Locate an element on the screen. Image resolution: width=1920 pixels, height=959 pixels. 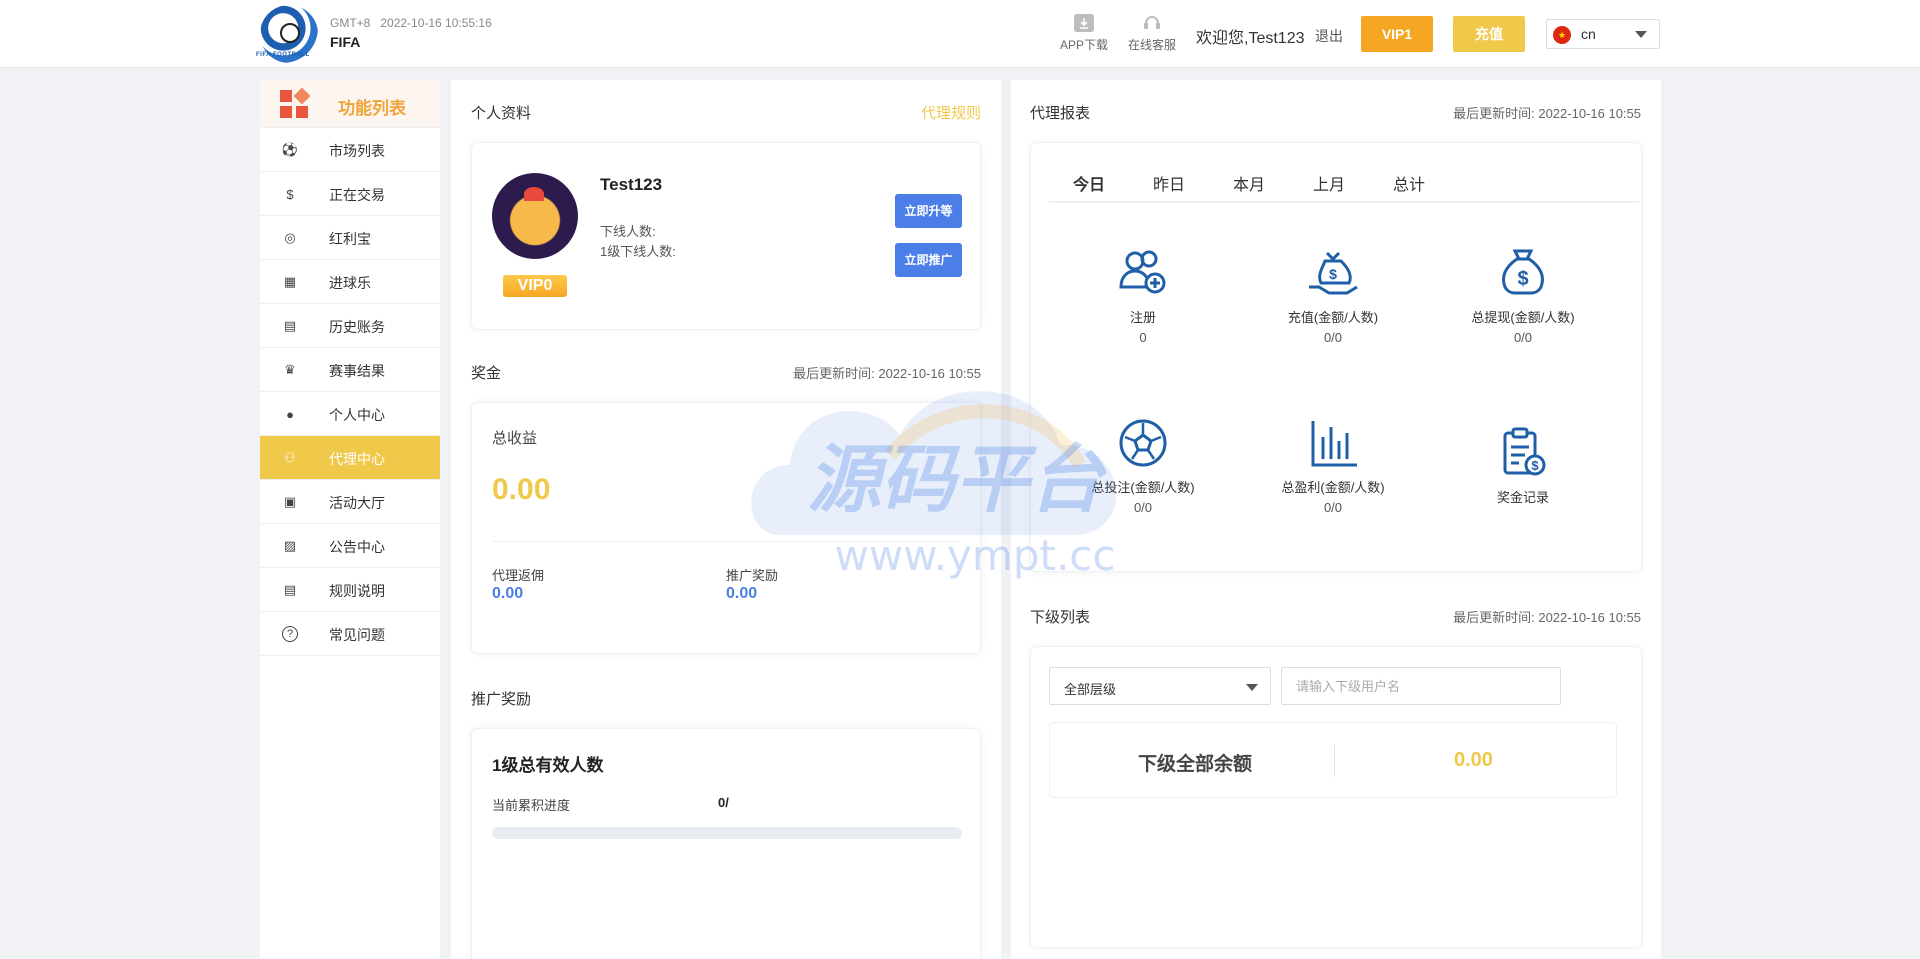
sidebar-item: ▨ 公告中心 is located at coordinates (350, 546).